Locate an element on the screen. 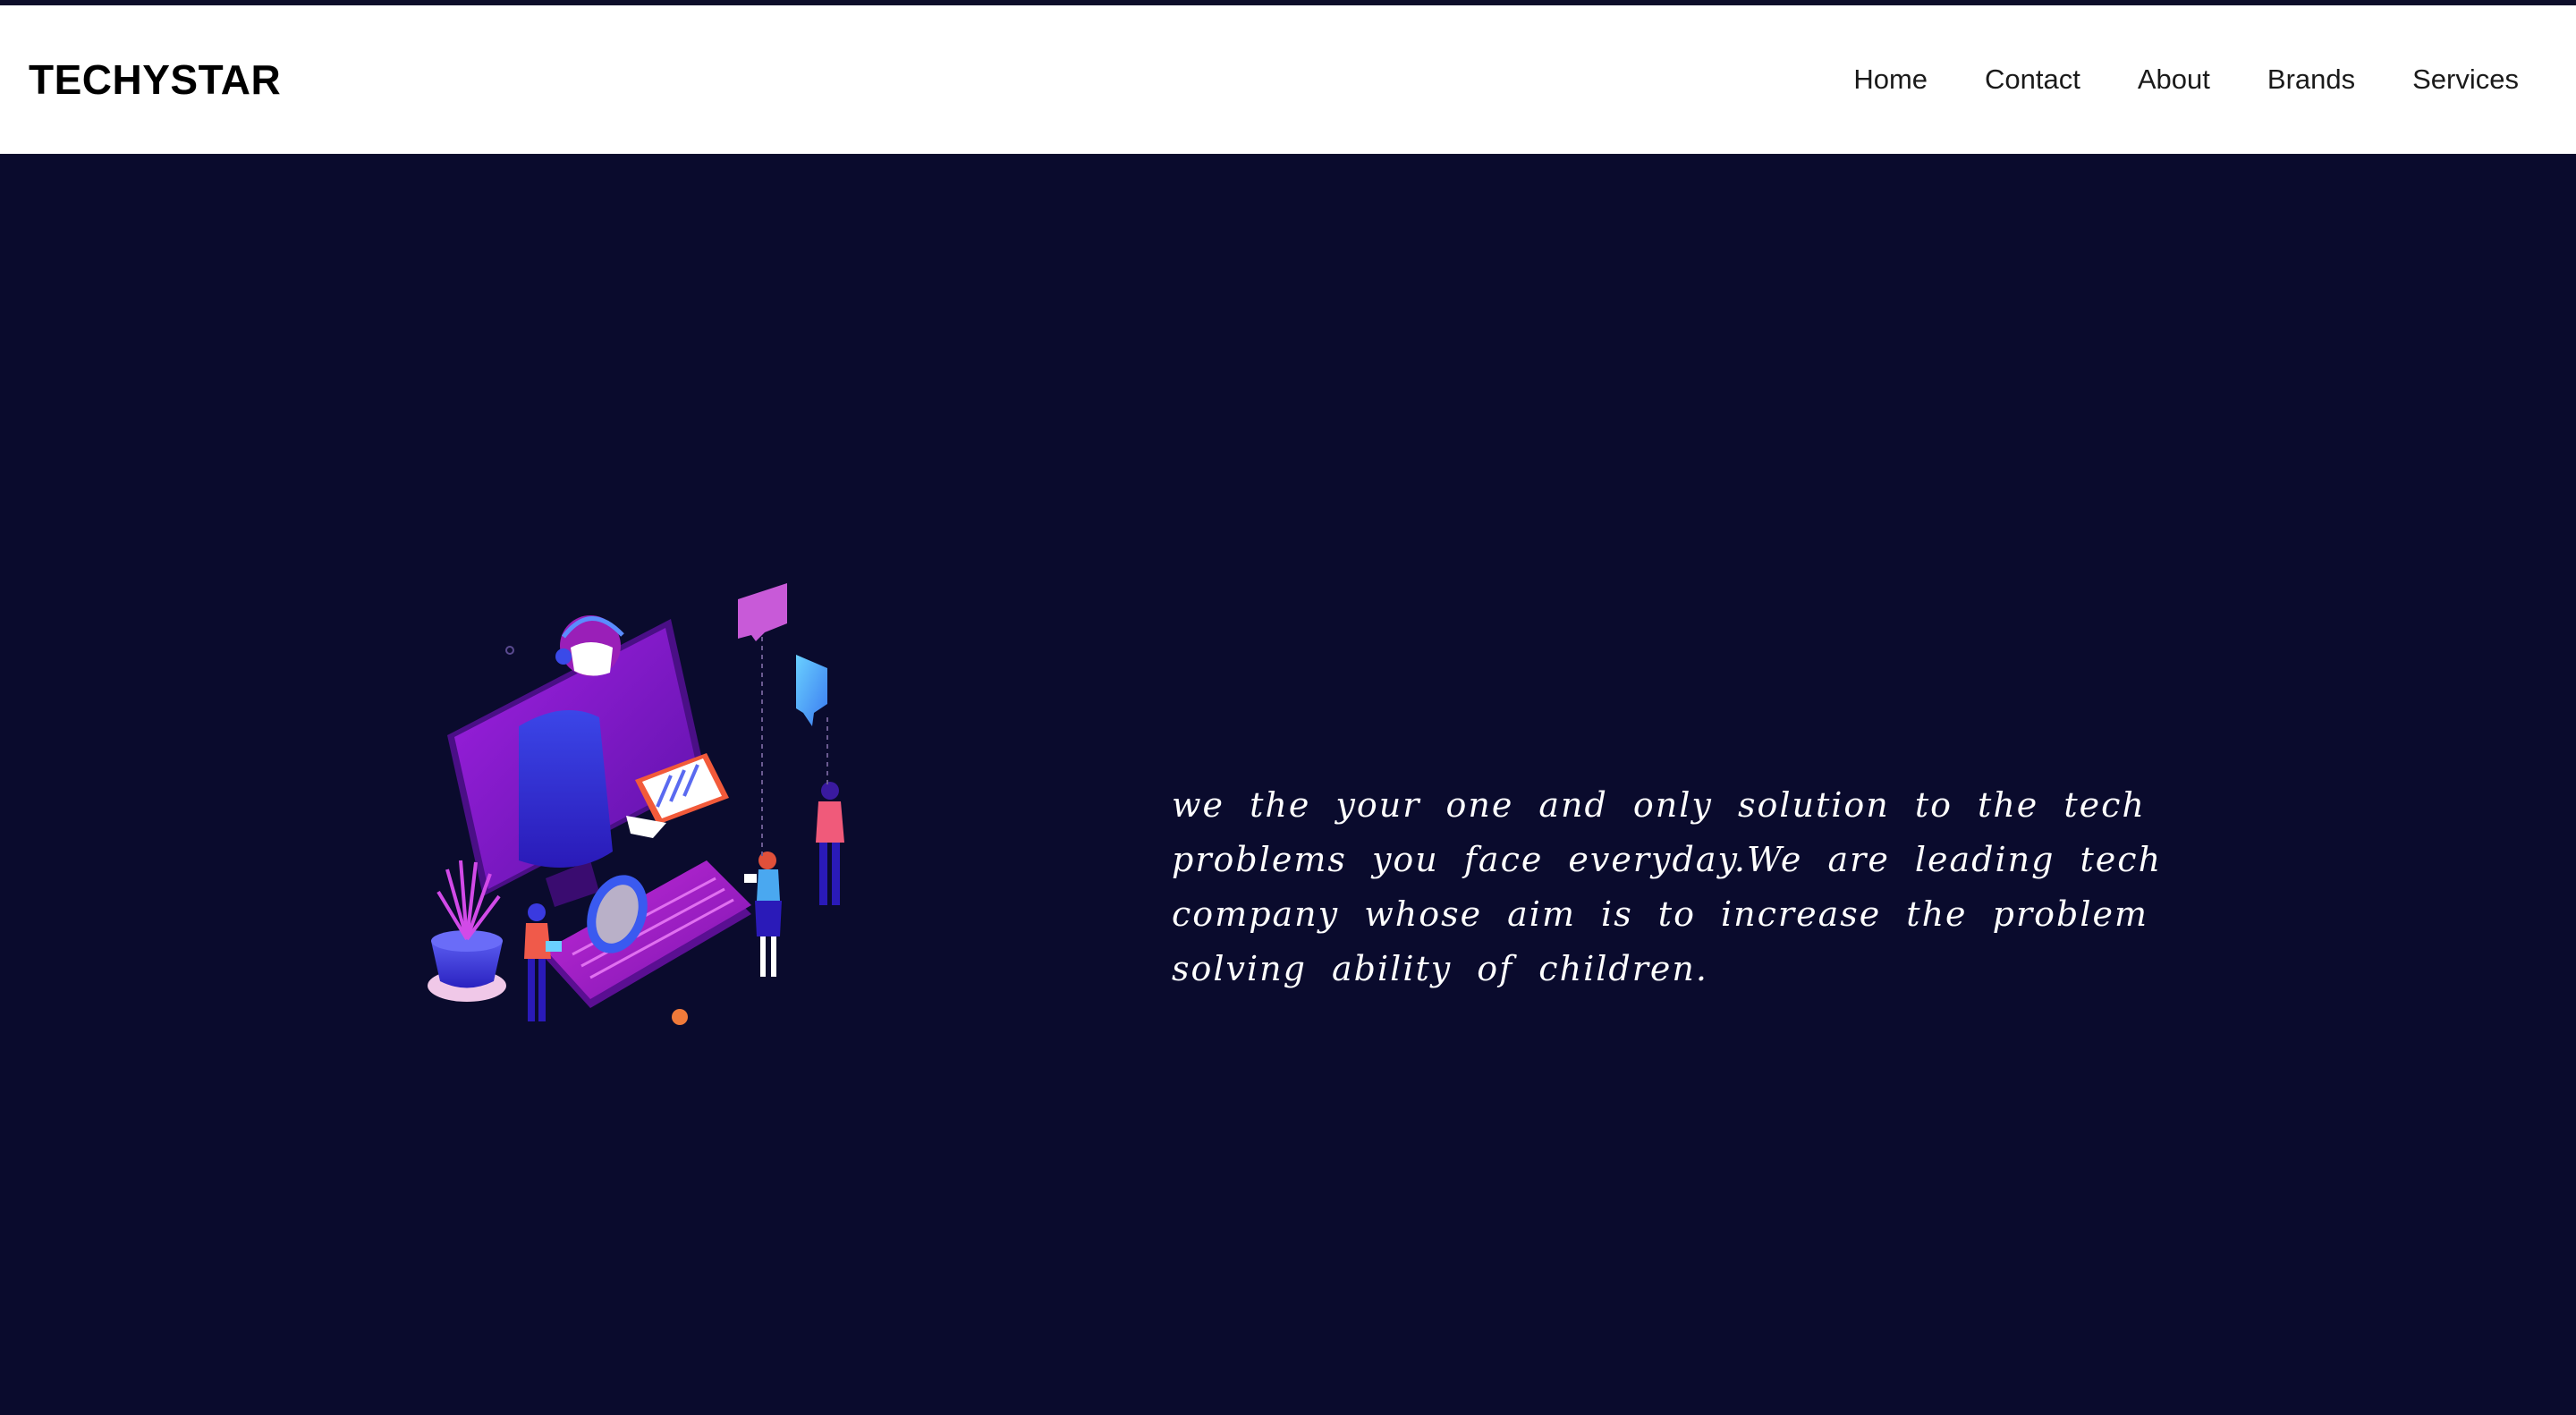 Image resolution: width=2576 pixels, height=1415 pixels. person-right is located at coordinates (830, 843).